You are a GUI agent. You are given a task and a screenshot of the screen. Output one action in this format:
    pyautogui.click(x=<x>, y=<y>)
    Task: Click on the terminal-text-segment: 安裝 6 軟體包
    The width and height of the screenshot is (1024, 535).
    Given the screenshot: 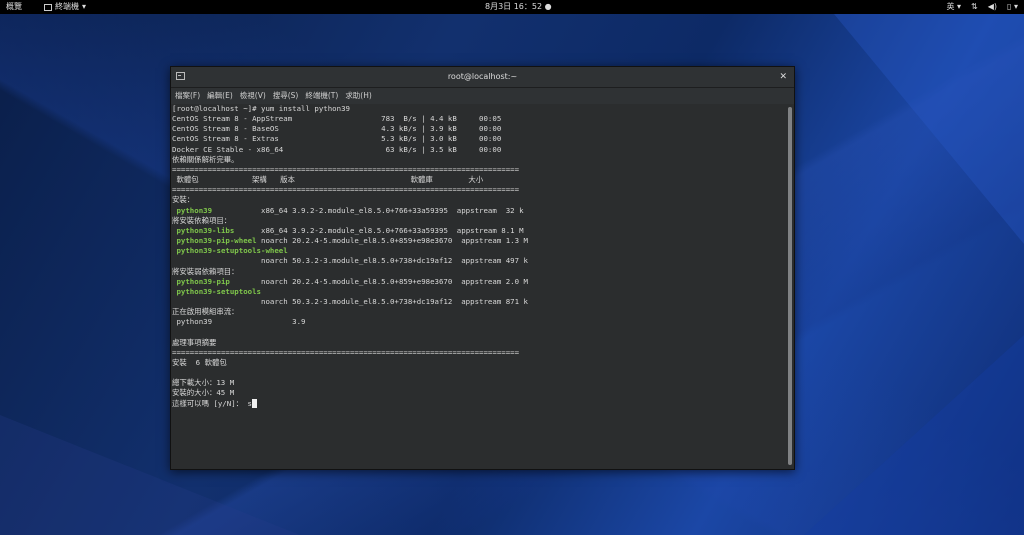 What is the action you would take?
    pyautogui.click(x=199, y=362)
    